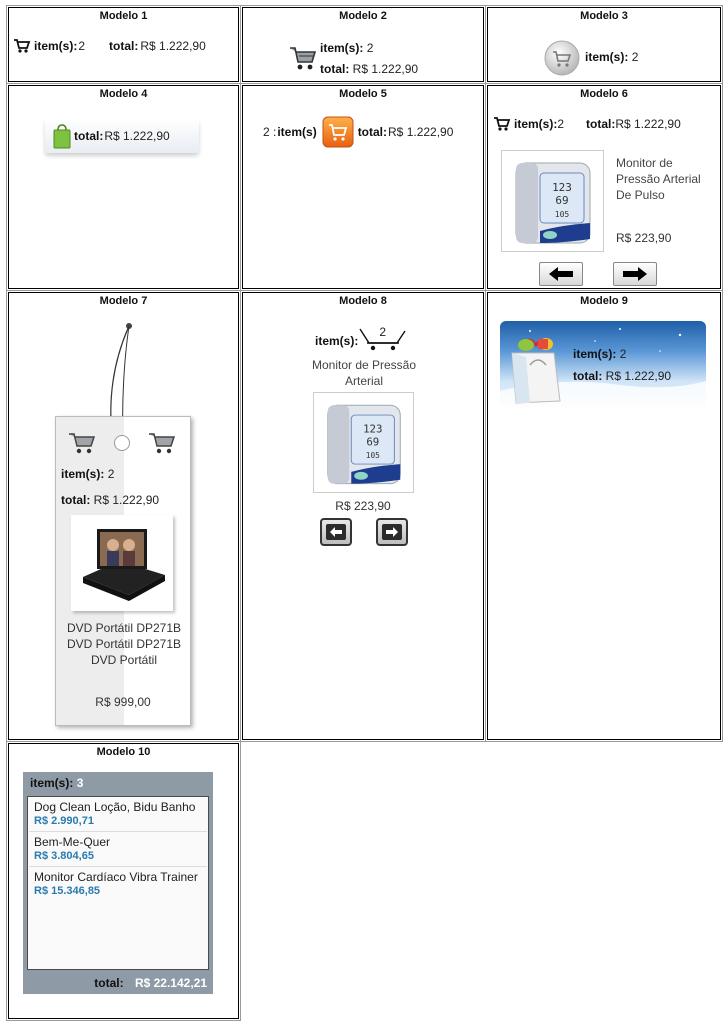 The height and width of the screenshot is (1026, 728). Describe the element at coordinates (603, 364) in the screenshot. I see `cart-banner: item(s): 2 total: R$ 1.222,90` at that location.